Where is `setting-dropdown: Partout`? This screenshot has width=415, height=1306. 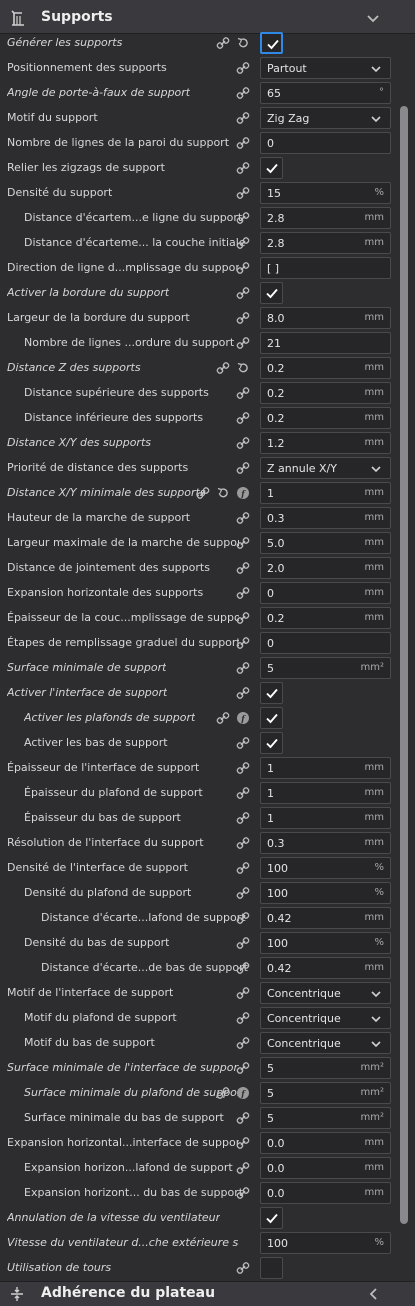 setting-dropdown: Partout is located at coordinates (325, 68).